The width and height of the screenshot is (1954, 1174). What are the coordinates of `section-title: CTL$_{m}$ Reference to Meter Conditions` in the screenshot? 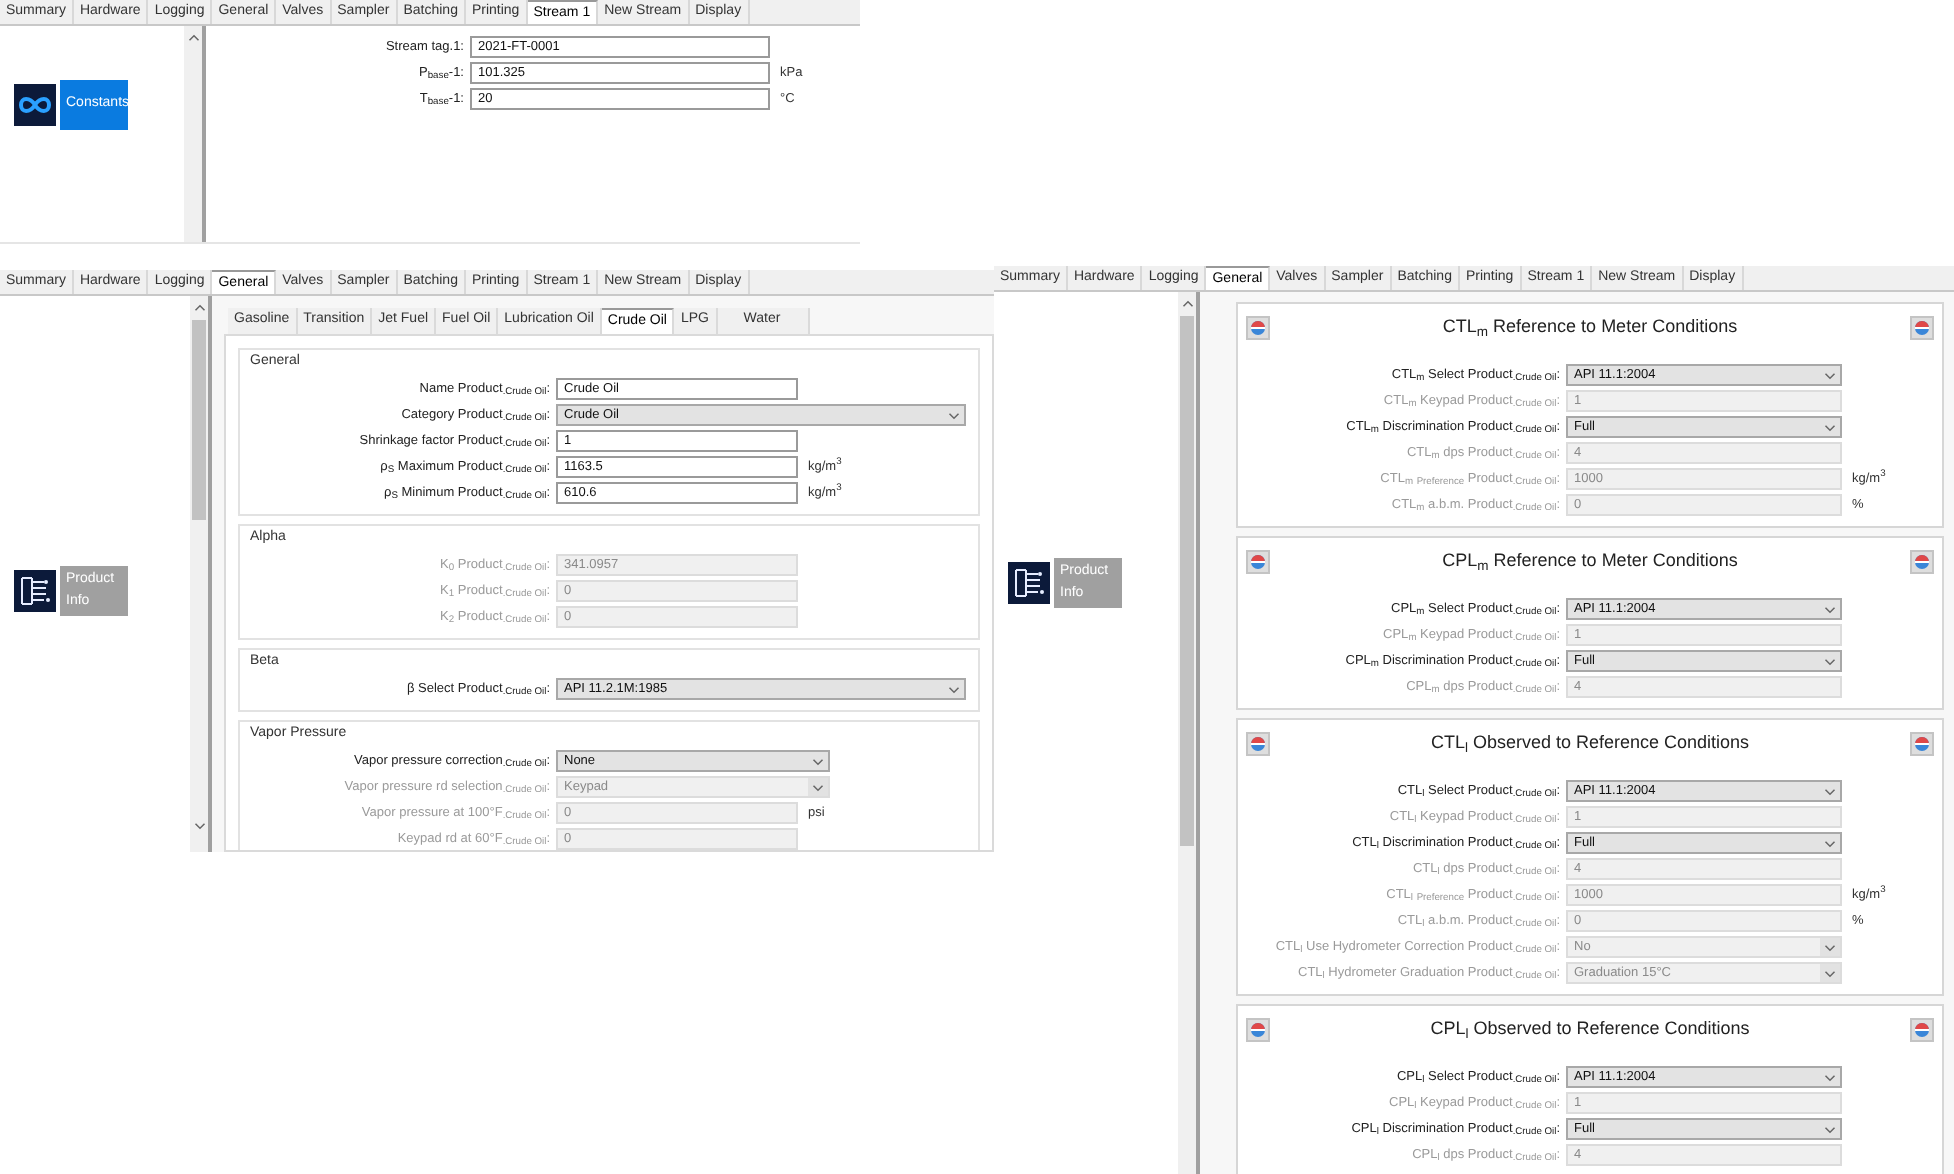 It's located at (1590, 328).